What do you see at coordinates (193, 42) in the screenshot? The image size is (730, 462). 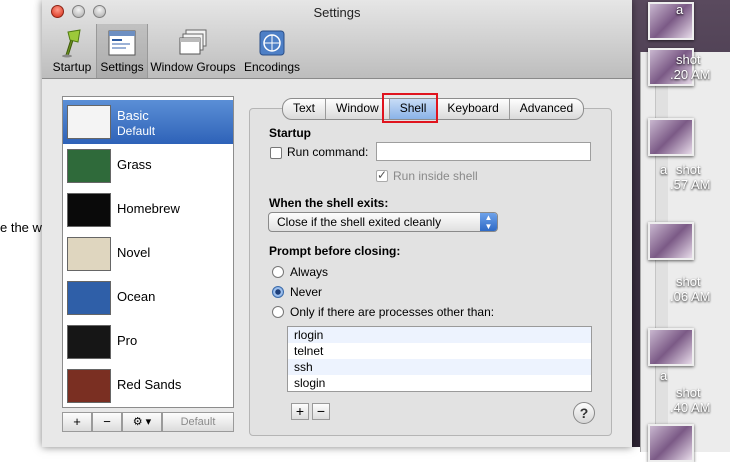 I see `window-groups-icon` at bounding box center [193, 42].